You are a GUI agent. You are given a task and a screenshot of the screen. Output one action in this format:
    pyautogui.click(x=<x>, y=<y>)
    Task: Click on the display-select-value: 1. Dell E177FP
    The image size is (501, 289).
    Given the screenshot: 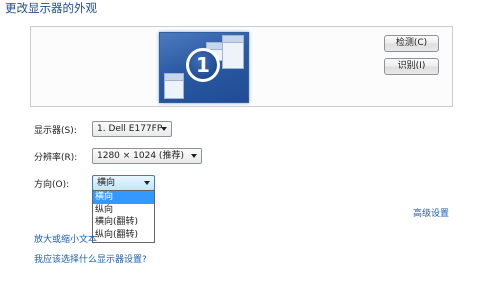 What is the action you would take?
    pyautogui.click(x=130, y=129)
    